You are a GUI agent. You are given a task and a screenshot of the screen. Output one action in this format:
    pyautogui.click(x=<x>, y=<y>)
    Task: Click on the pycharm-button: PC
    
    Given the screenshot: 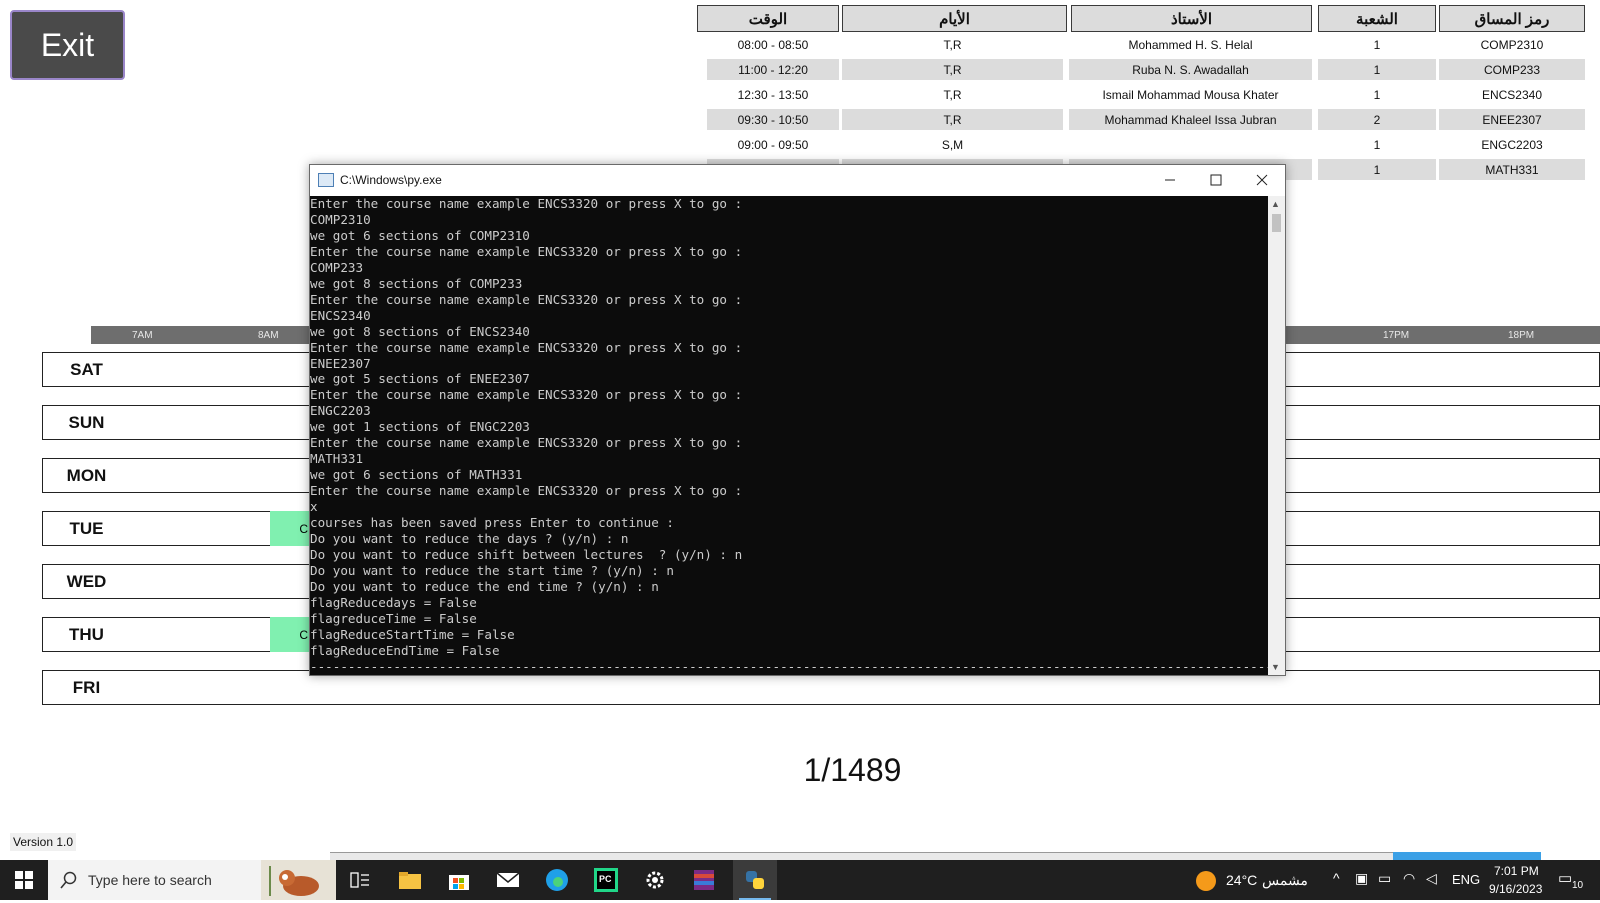 What is the action you would take?
    pyautogui.click(x=606, y=880)
    